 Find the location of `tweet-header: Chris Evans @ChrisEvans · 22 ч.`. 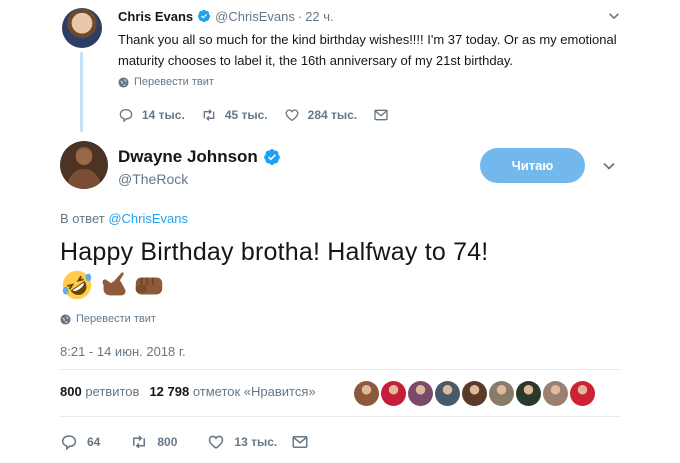

tweet-header: Chris Evans @ChrisEvans · 22 ч. is located at coordinates (226, 17).